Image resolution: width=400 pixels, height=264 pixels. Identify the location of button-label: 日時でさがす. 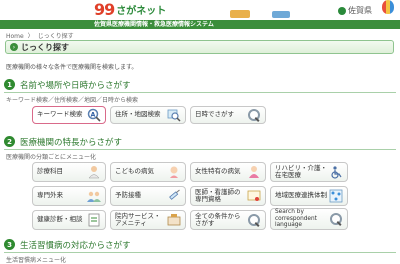
(214, 114).